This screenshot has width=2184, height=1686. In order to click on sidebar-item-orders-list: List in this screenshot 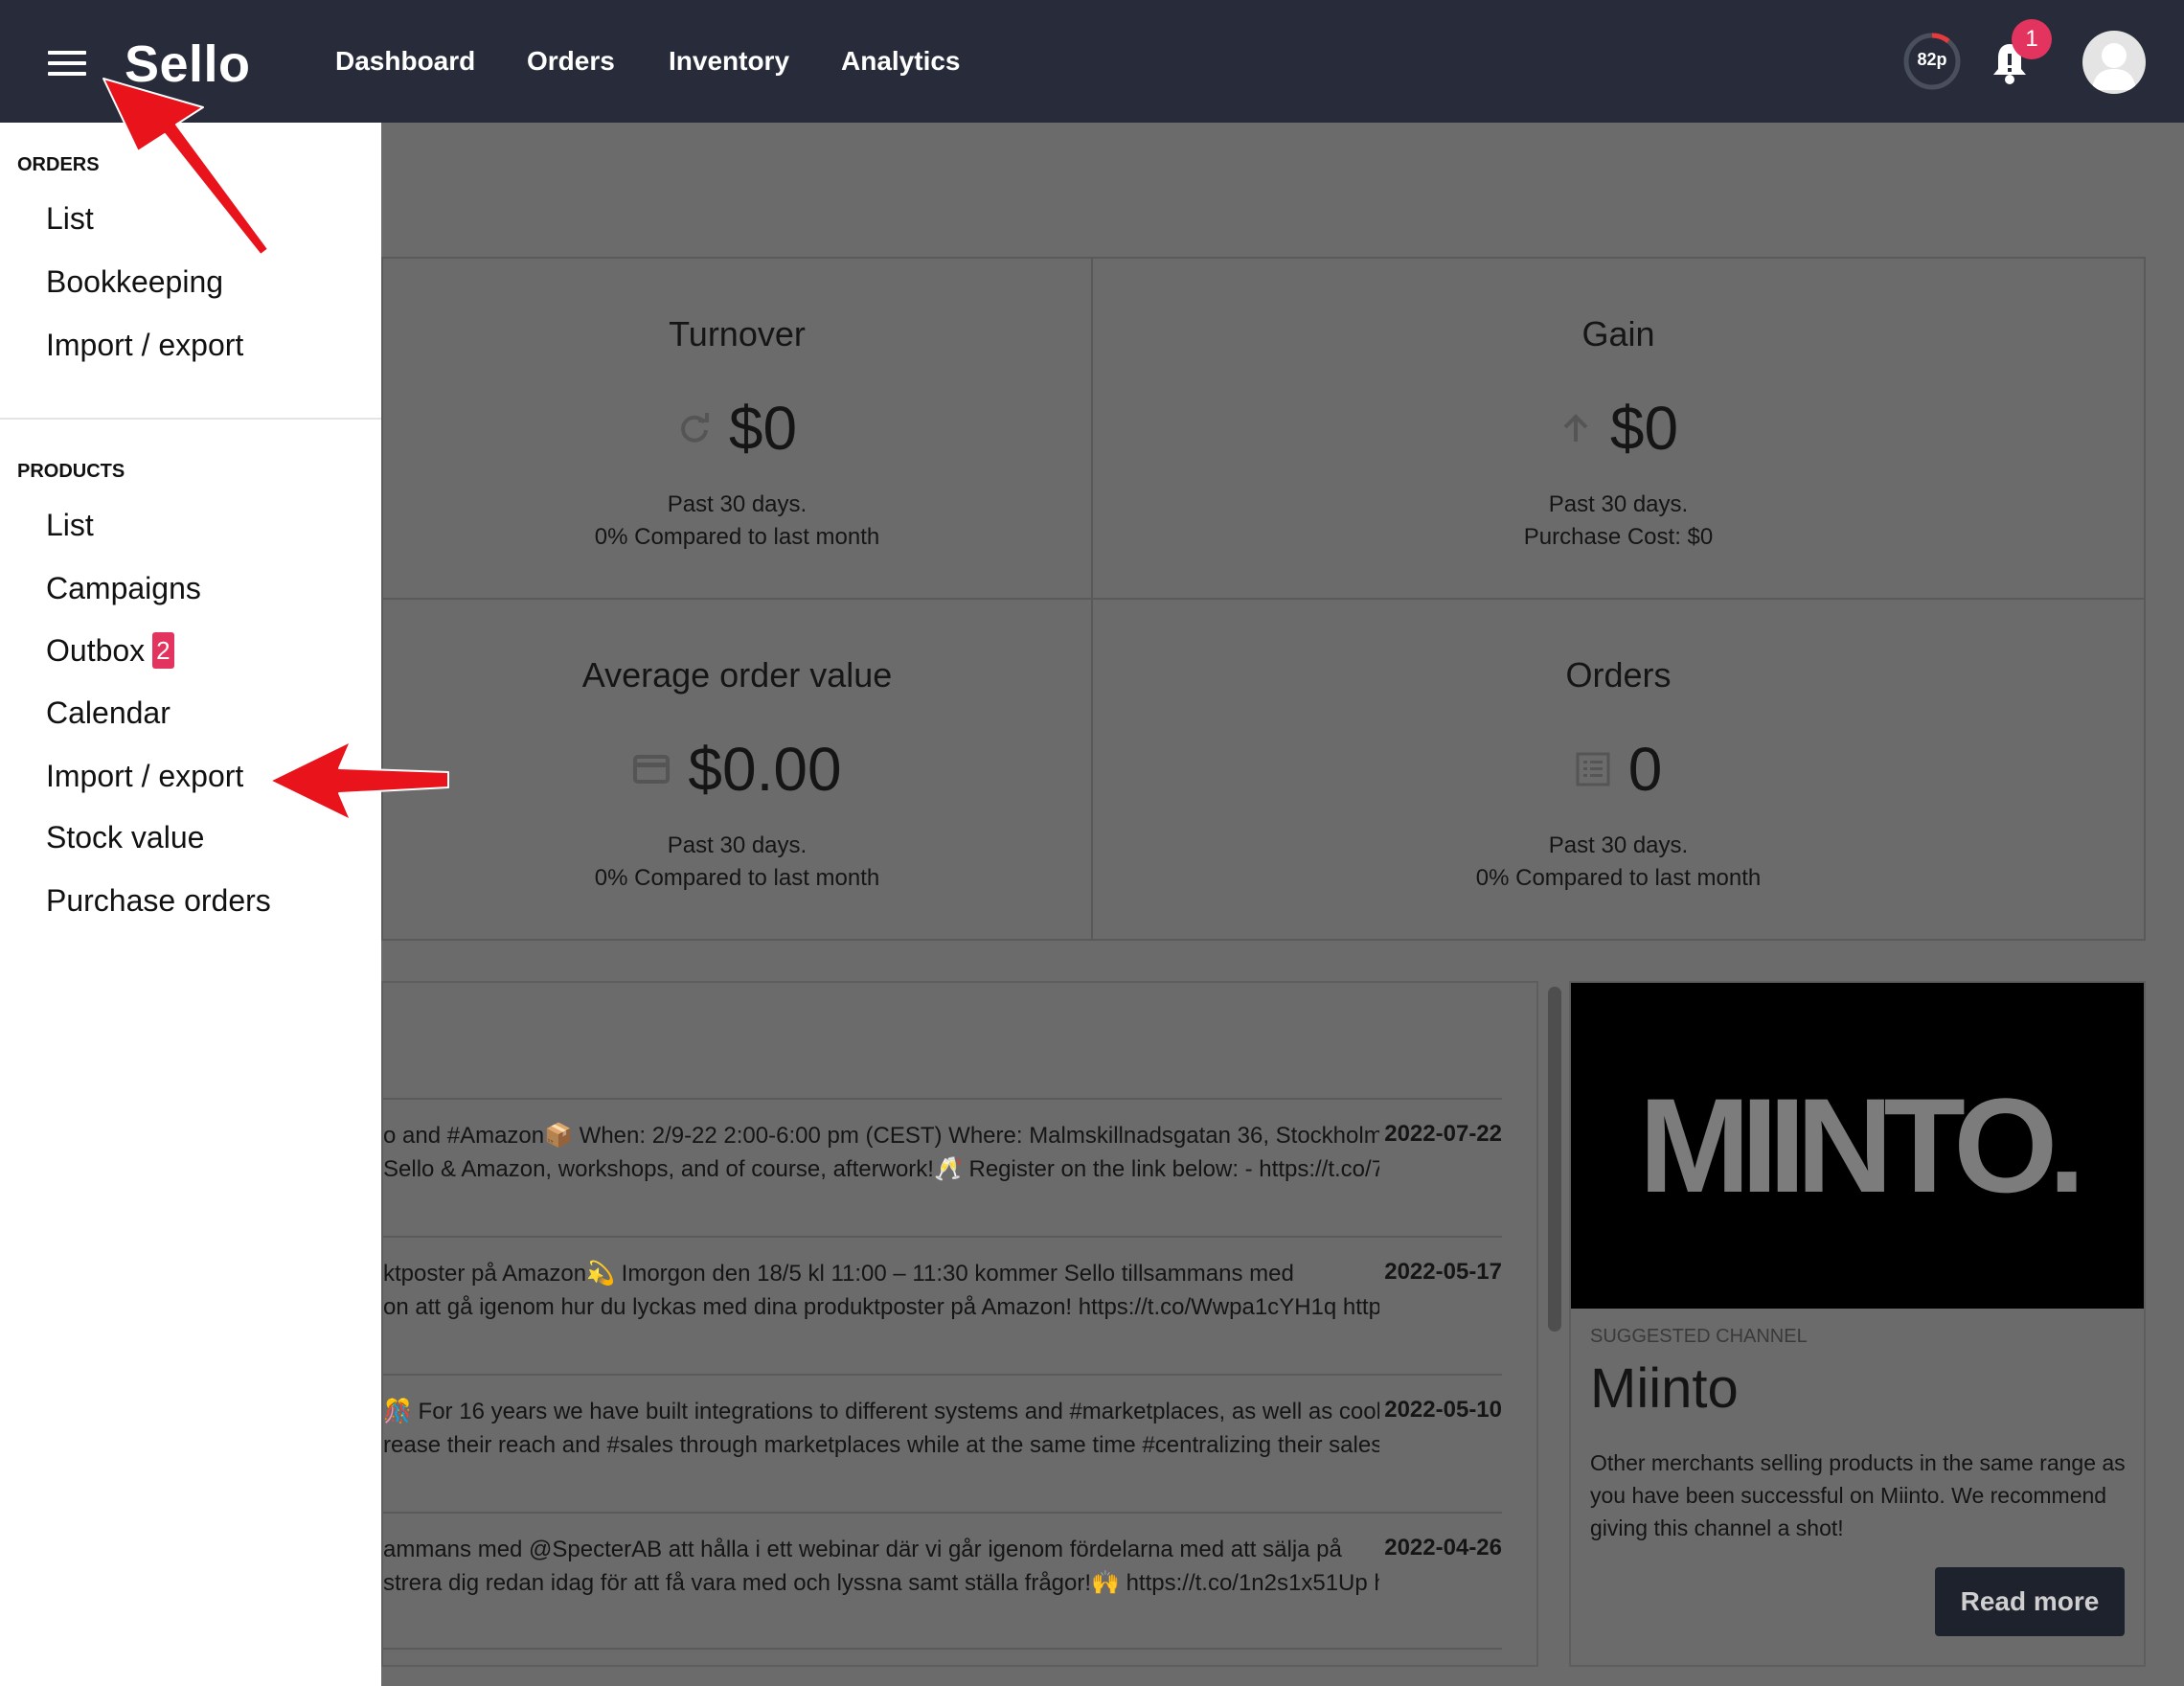, I will do `click(70, 219)`.